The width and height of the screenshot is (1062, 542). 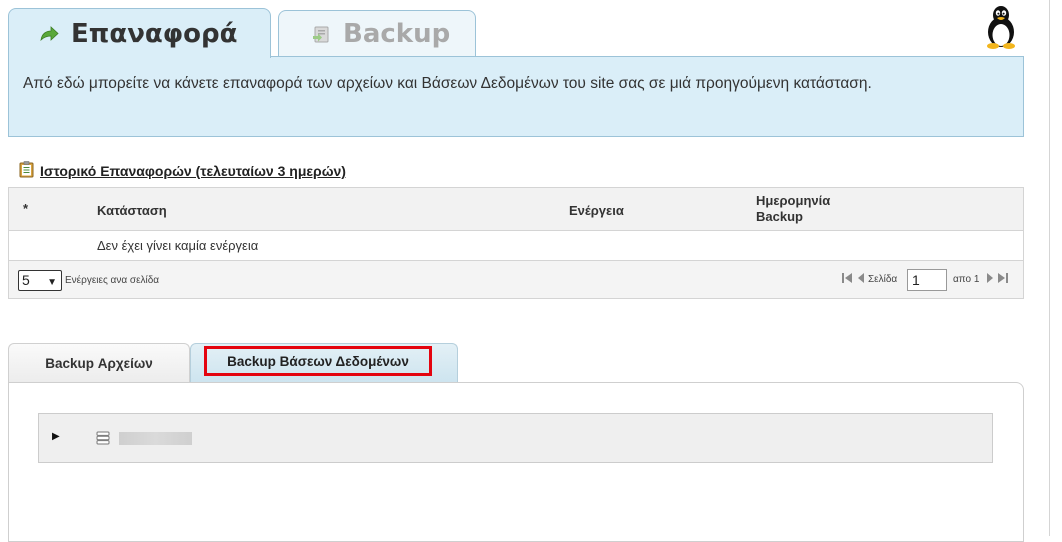 What do you see at coordinates (40, 280) in the screenshot?
I see `per-page-select: 5 ▼` at bounding box center [40, 280].